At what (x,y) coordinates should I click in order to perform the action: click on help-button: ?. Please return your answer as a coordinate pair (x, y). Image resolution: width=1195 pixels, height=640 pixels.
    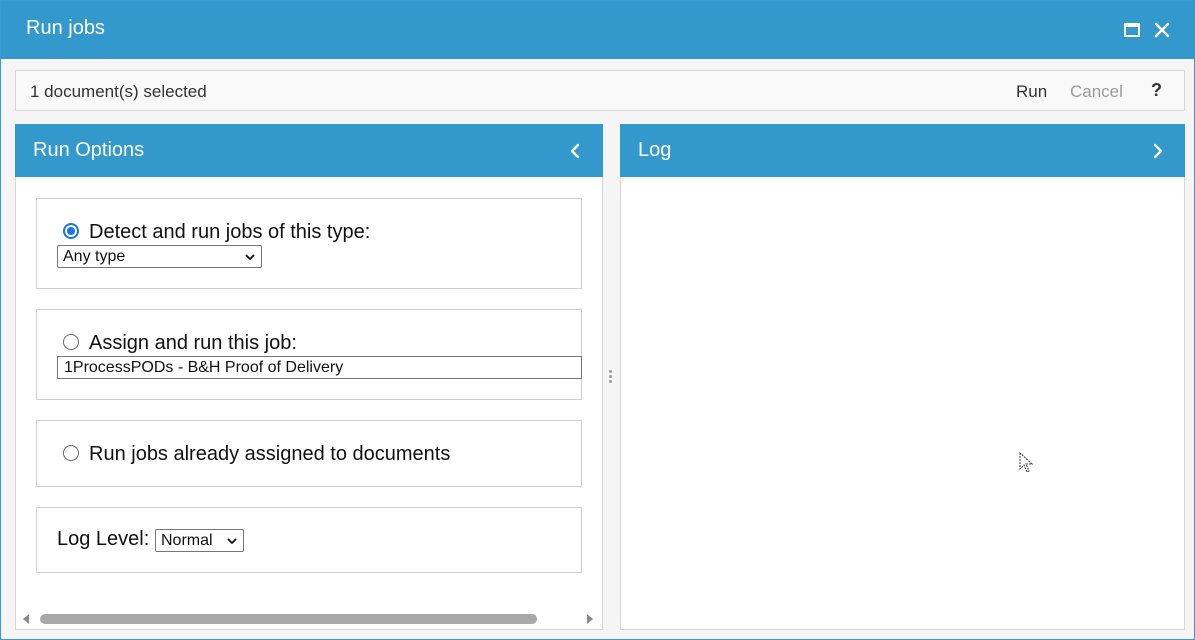
    Looking at the image, I should click on (1156, 90).